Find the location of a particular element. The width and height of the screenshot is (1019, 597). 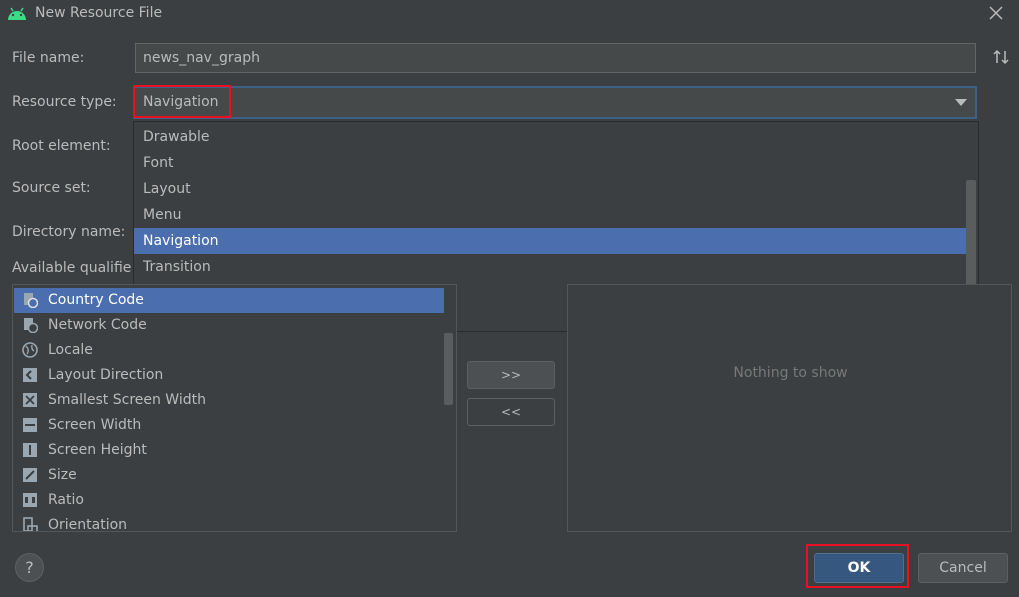

network-code-icon is located at coordinates (30, 325).